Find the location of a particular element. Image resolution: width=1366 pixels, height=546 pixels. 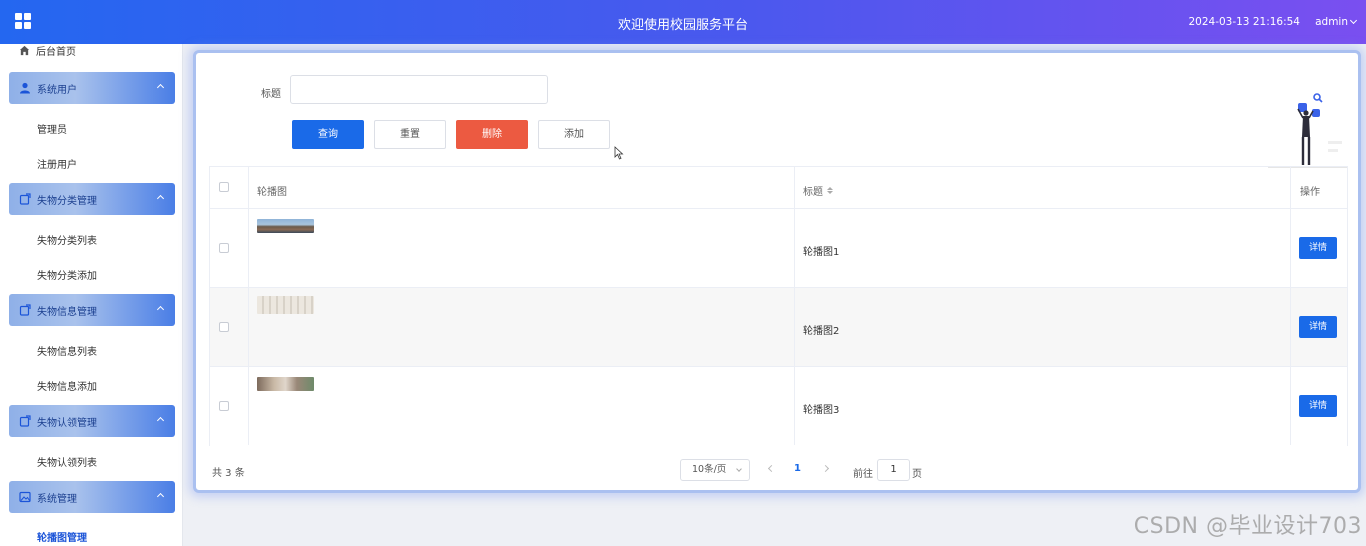

top-header: 欢迎使用校园服务平台 2024-03-13 21:16:54 admin is located at coordinates (683, 22).